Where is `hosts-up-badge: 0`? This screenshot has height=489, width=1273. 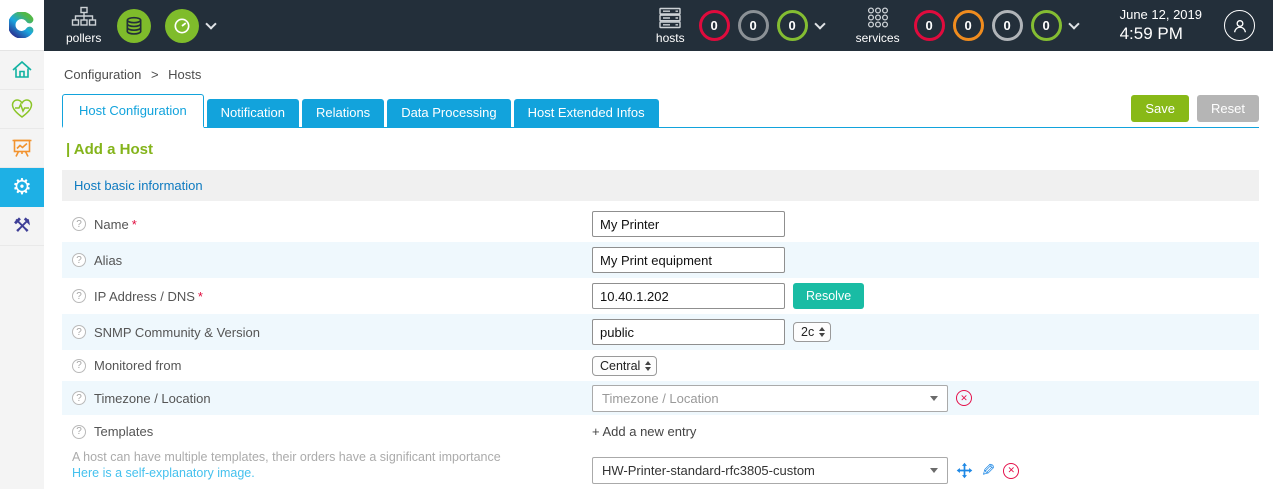 hosts-up-badge: 0 is located at coordinates (792, 25).